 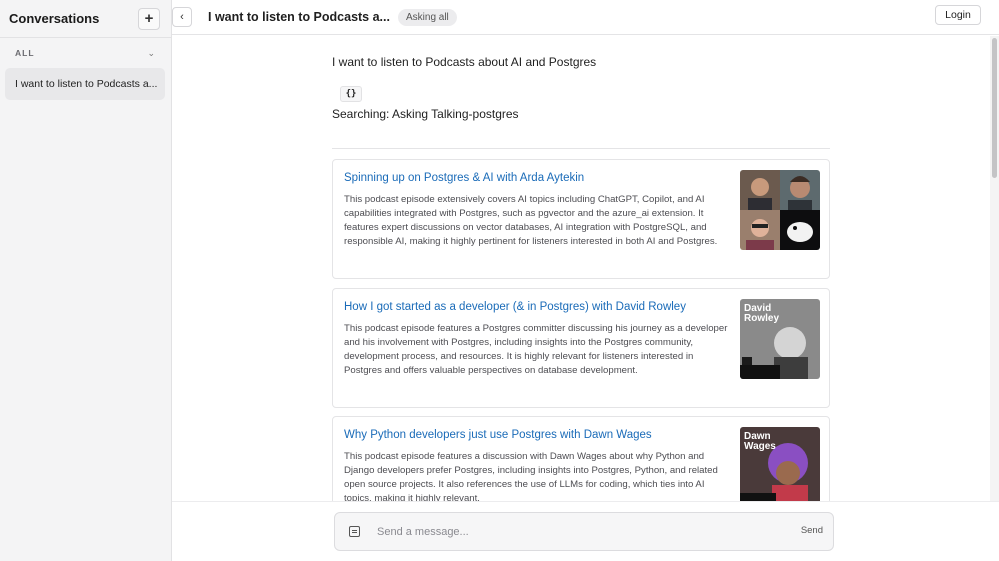 What do you see at coordinates (425, 114) in the screenshot?
I see `search-status: Searching: Asking Talking-postgres` at bounding box center [425, 114].